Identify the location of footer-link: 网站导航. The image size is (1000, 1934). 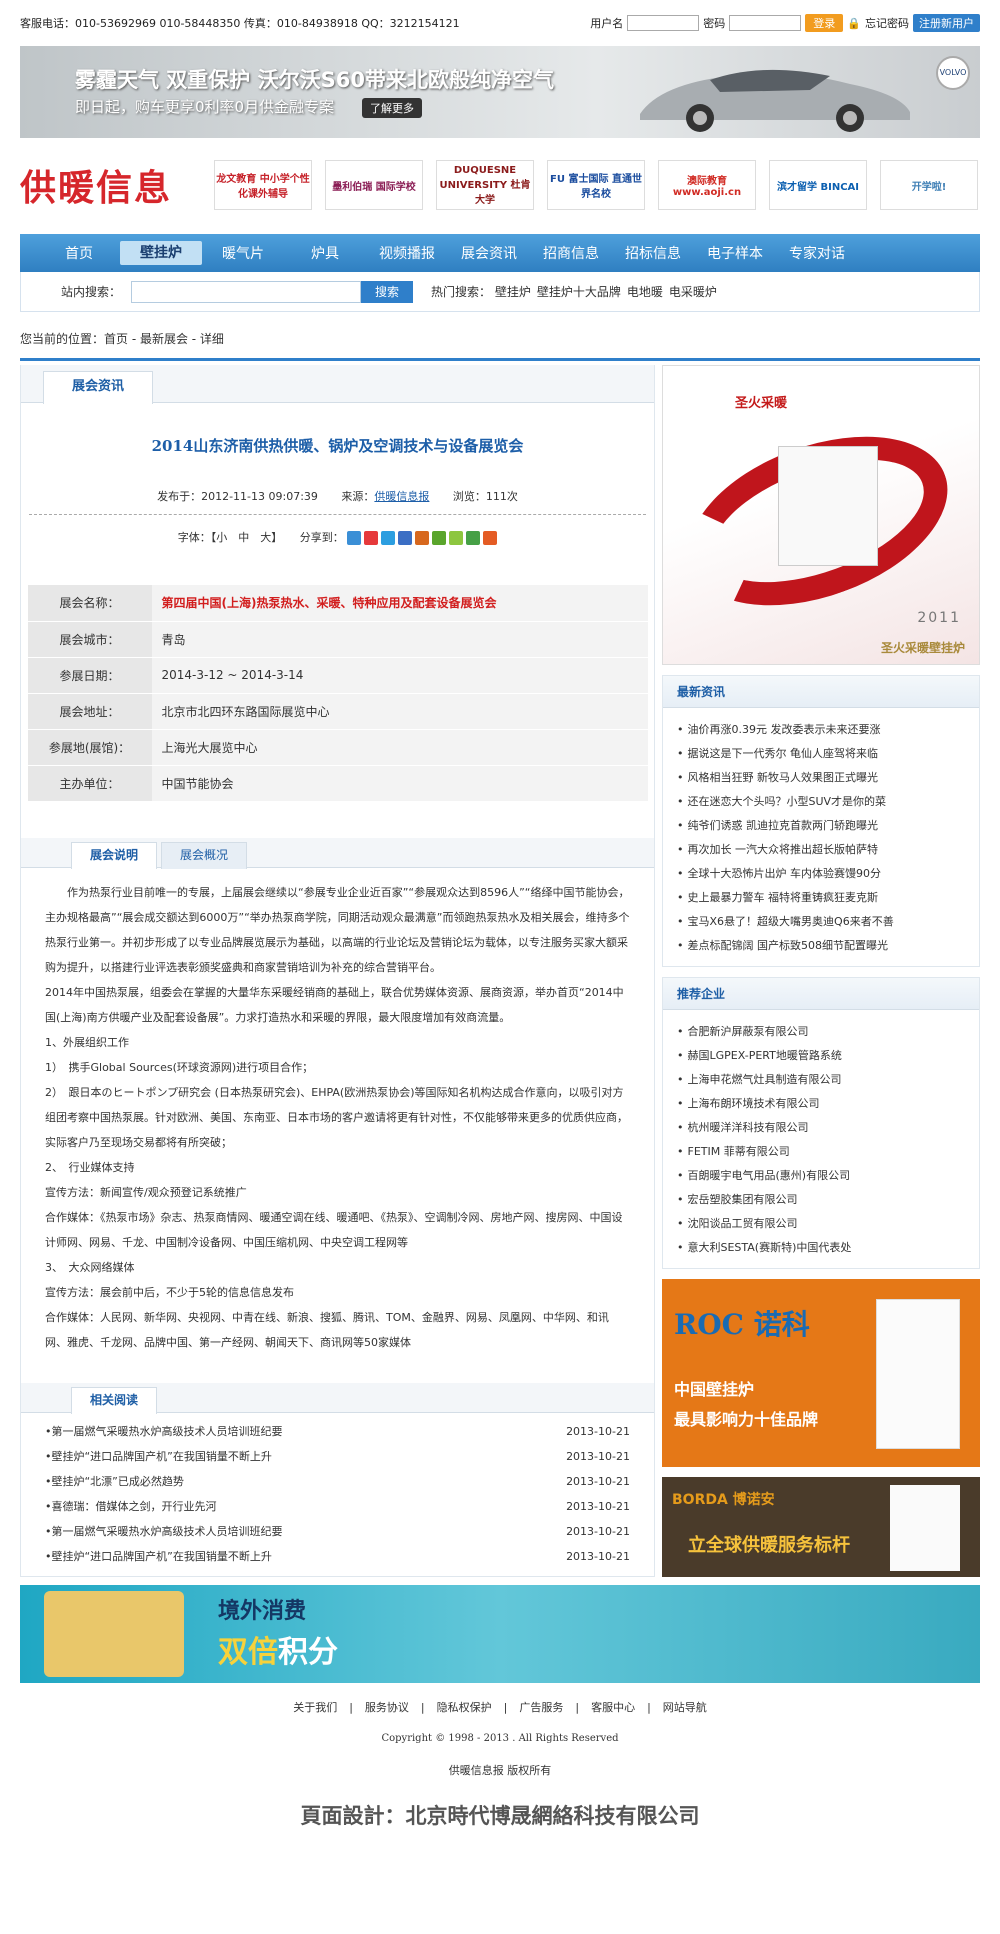
(685, 1707).